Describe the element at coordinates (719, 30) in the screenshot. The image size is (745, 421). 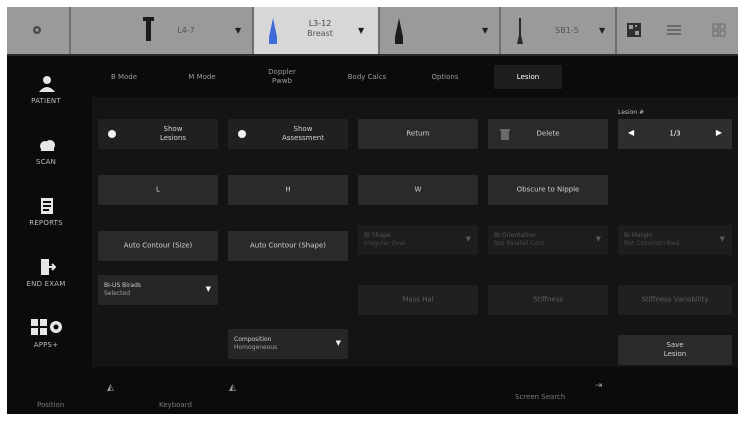
I see `grid-icon` at that location.